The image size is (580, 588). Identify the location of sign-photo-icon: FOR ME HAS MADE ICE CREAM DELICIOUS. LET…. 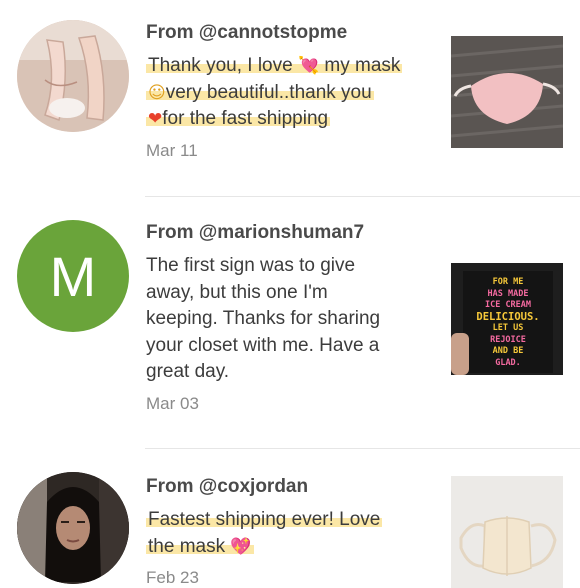
(508, 322).